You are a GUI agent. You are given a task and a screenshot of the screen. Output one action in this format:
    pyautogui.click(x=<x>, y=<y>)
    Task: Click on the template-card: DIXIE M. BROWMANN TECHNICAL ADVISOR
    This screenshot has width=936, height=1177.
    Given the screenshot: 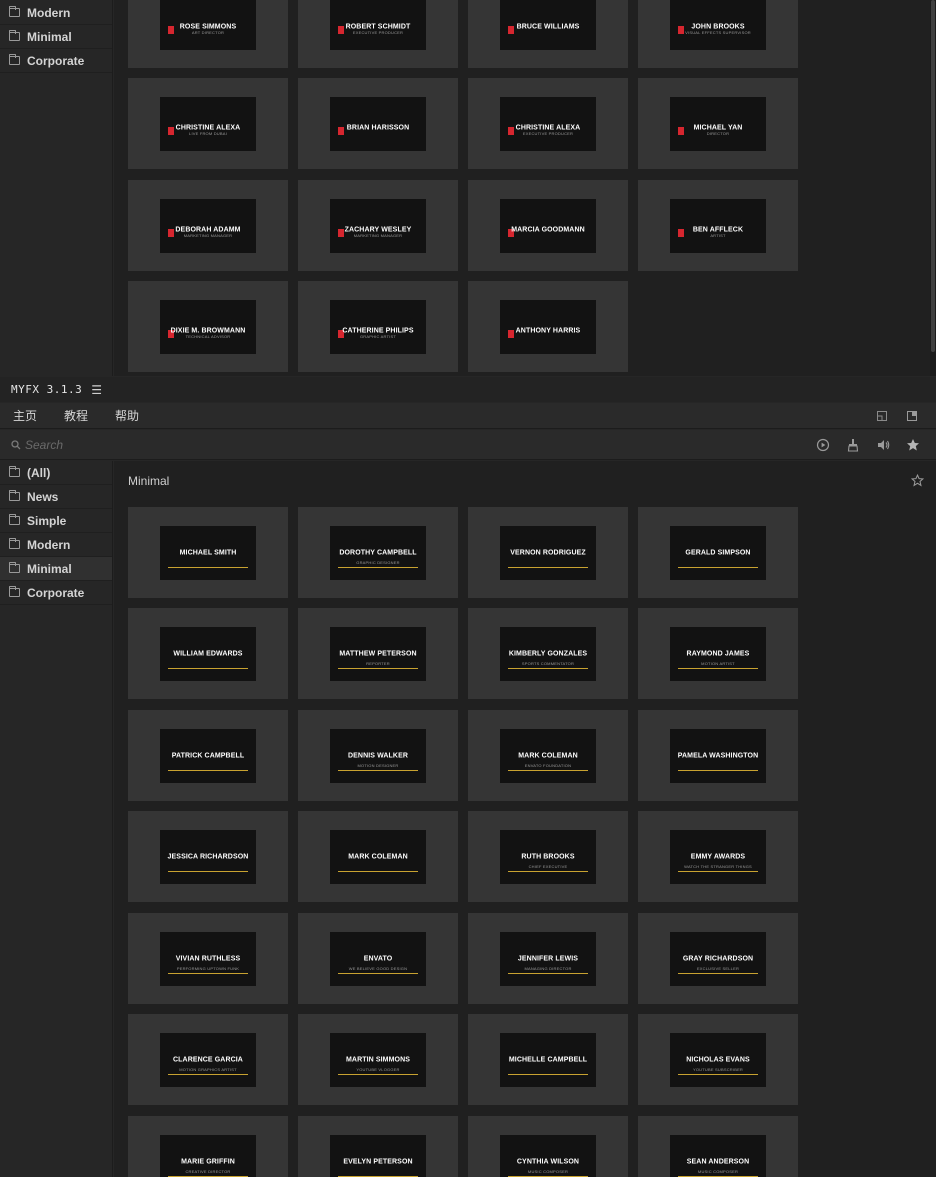 What is the action you would take?
    pyautogui.click(x=208, y=326)
    